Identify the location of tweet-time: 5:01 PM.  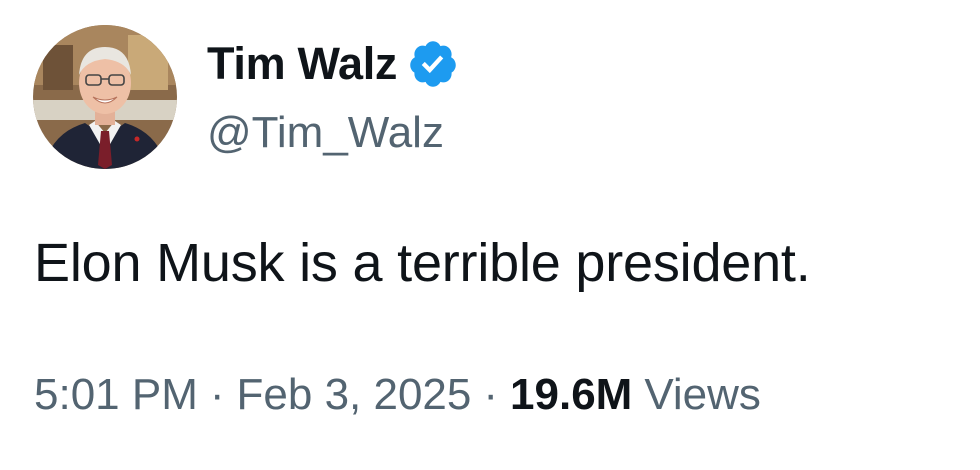
(116, 395).